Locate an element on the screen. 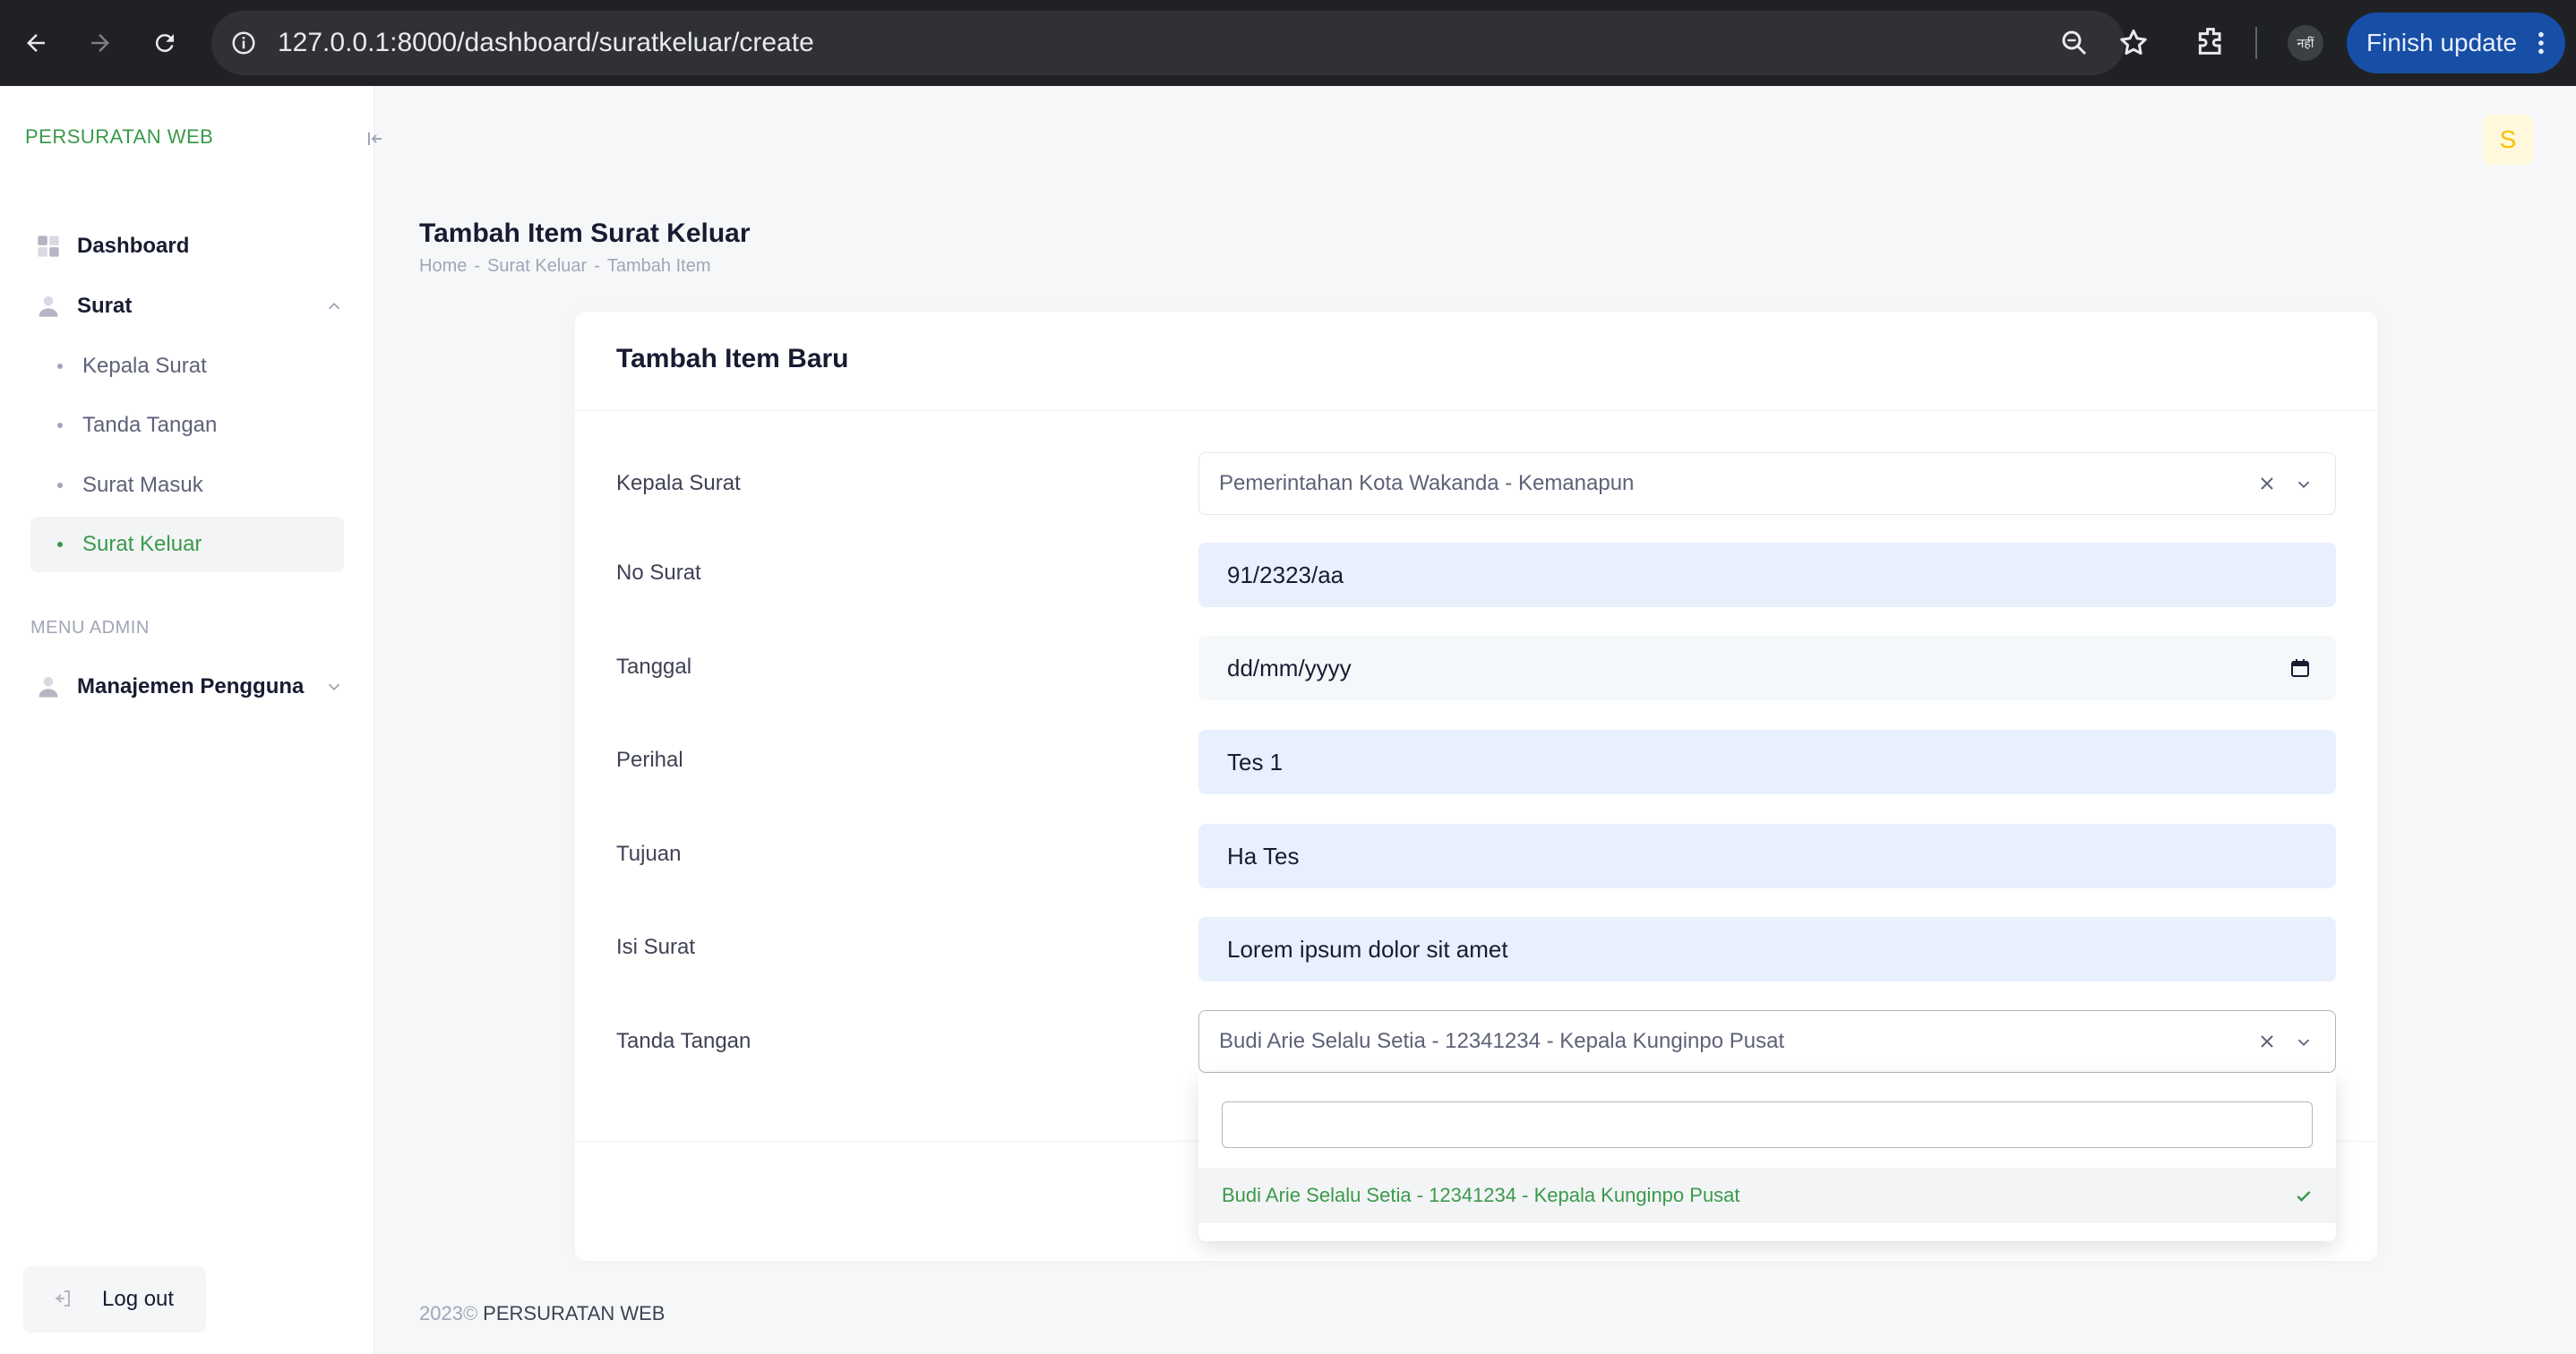 This screenshot has height=1354, width=2576. collapse-left-icon is located at coordinates (375, 139).